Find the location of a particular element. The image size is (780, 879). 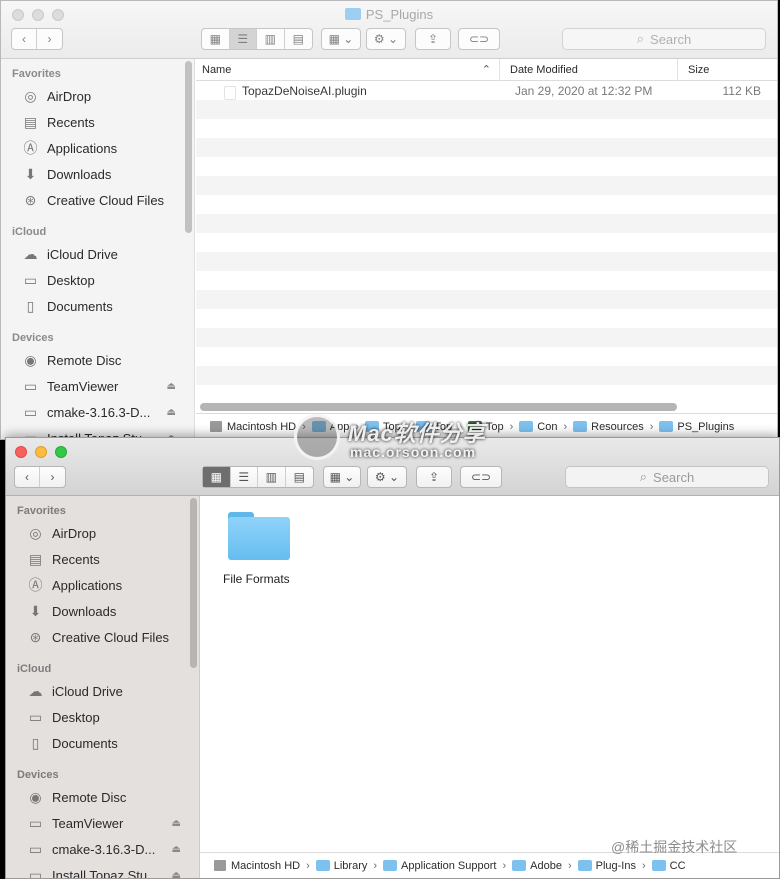

path-item-library: Library › is located at coordinates (349, 865).